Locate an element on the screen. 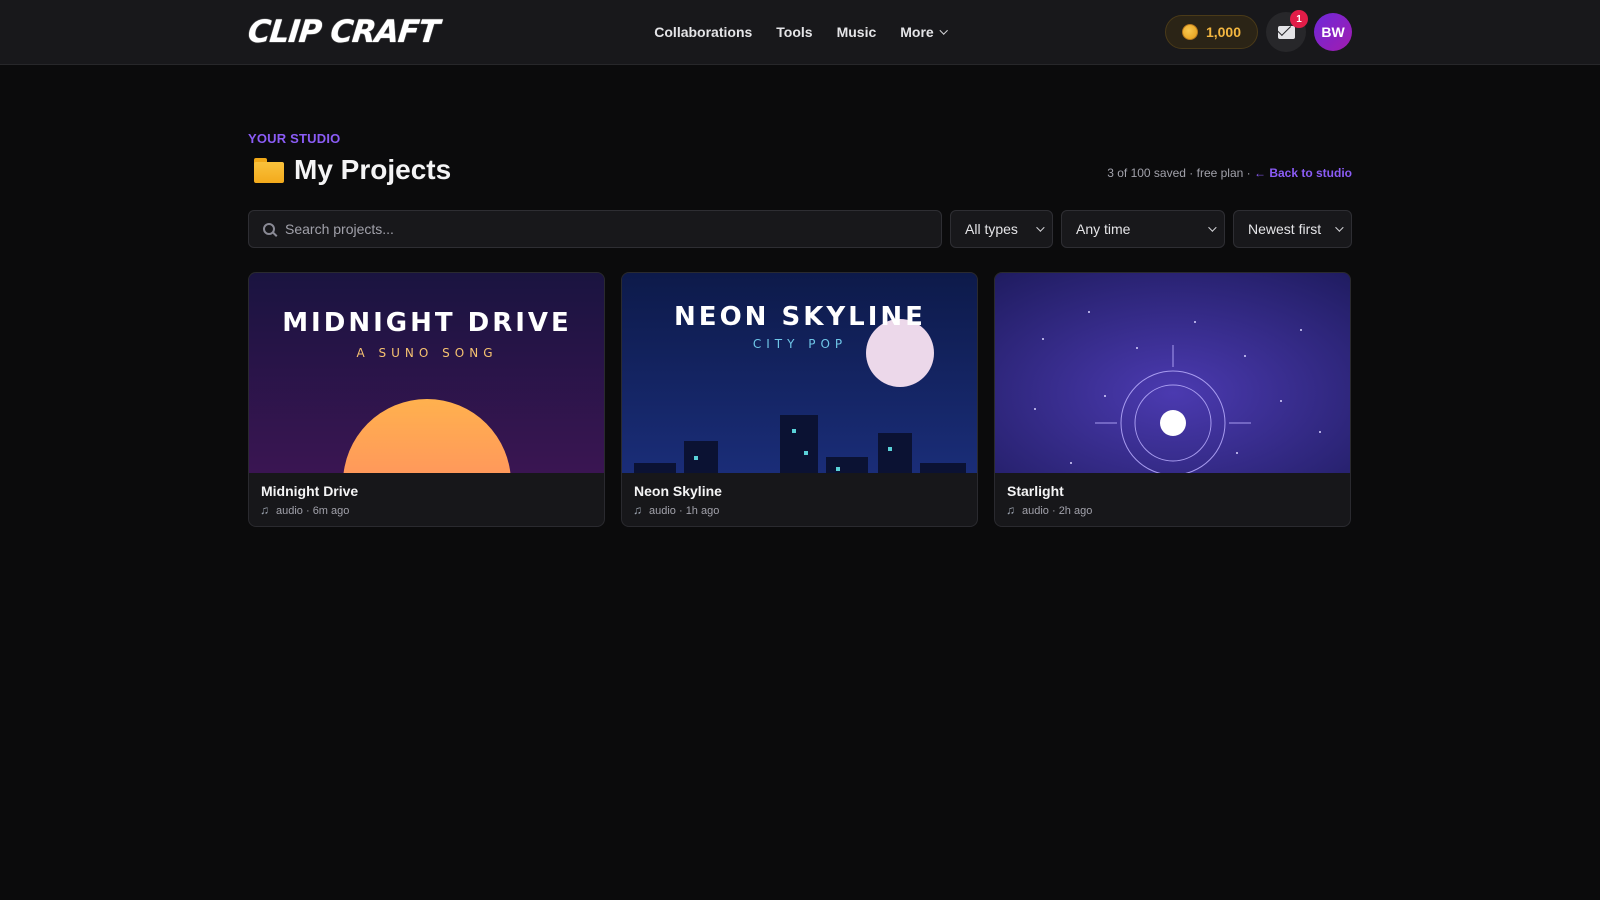 The width and height of the screenshot is (1600, 900). coin-balance-button: 1,000 is located at coordinates (1211, 32).